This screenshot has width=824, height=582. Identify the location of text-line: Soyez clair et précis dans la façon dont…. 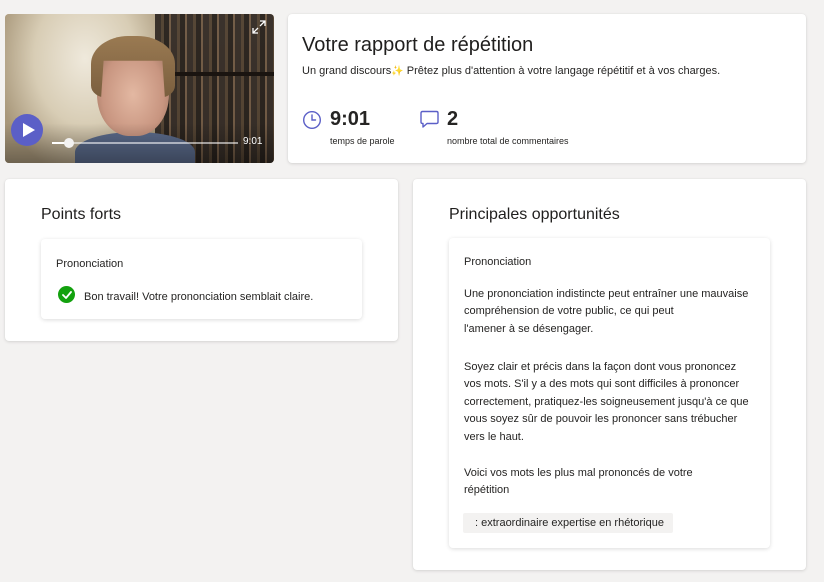
(600, 367).